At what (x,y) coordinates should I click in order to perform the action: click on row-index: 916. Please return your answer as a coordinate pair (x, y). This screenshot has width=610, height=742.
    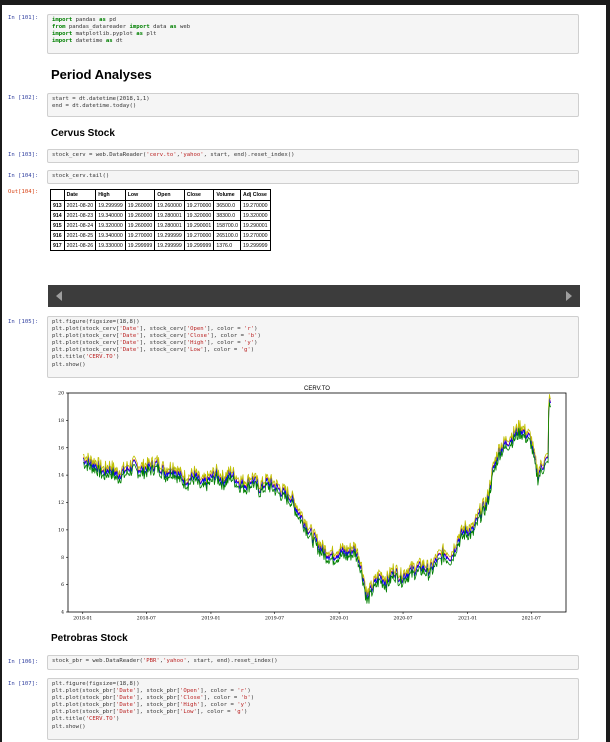
    Looking at the image, I should click on (57, 235).